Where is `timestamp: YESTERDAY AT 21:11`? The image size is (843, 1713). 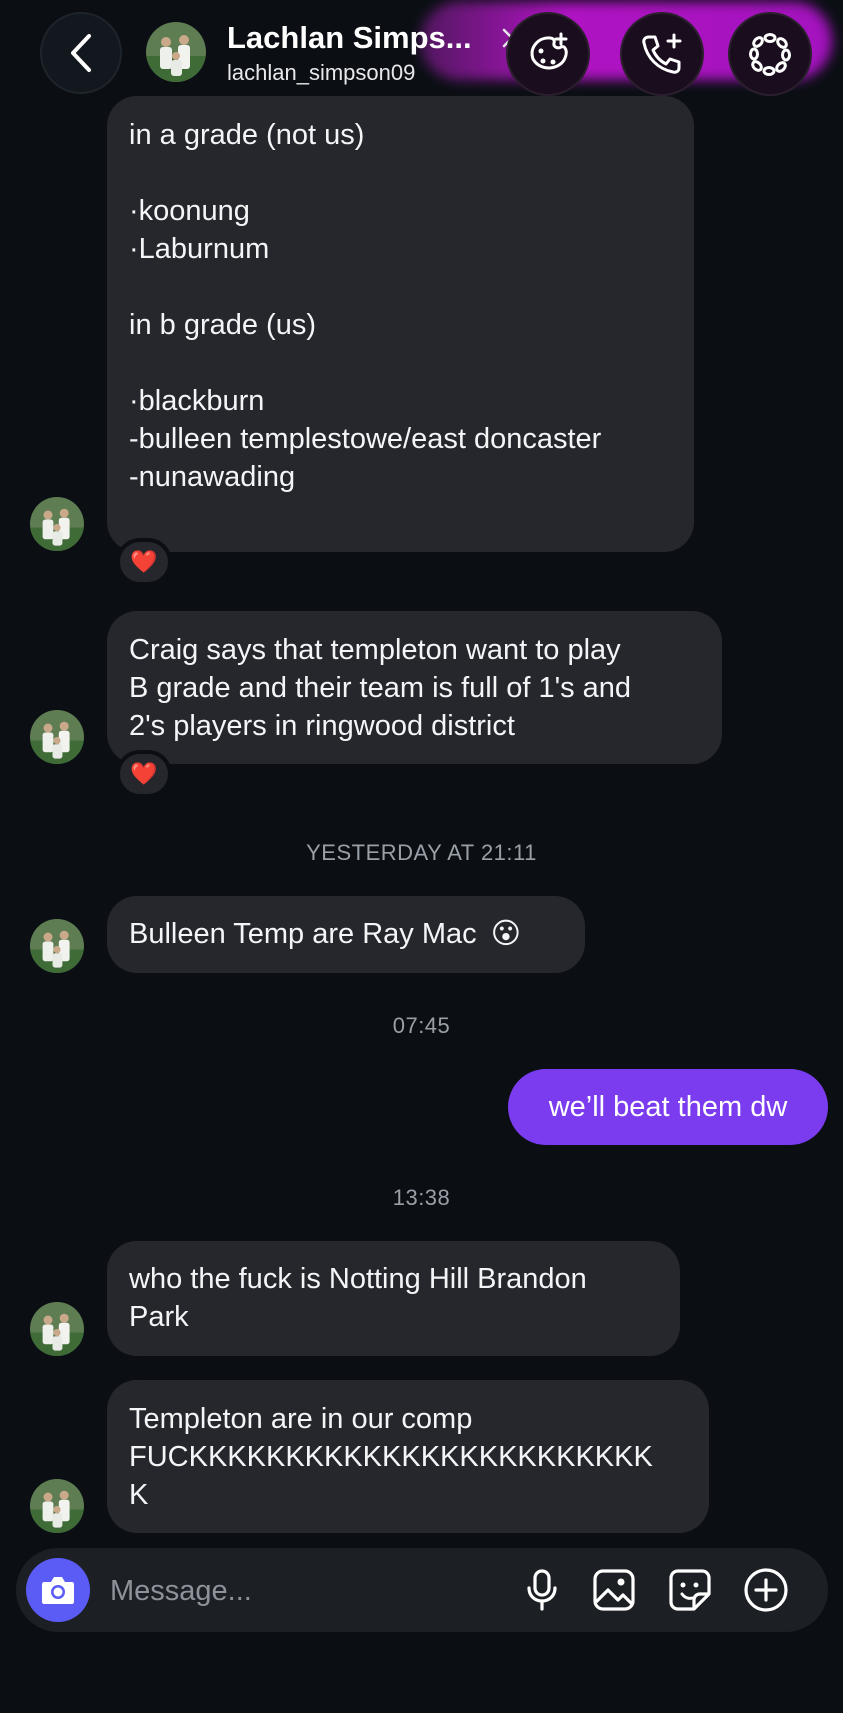
timestamp: YESTERDAY AT 21:11 is located at coordinates (421, 852).